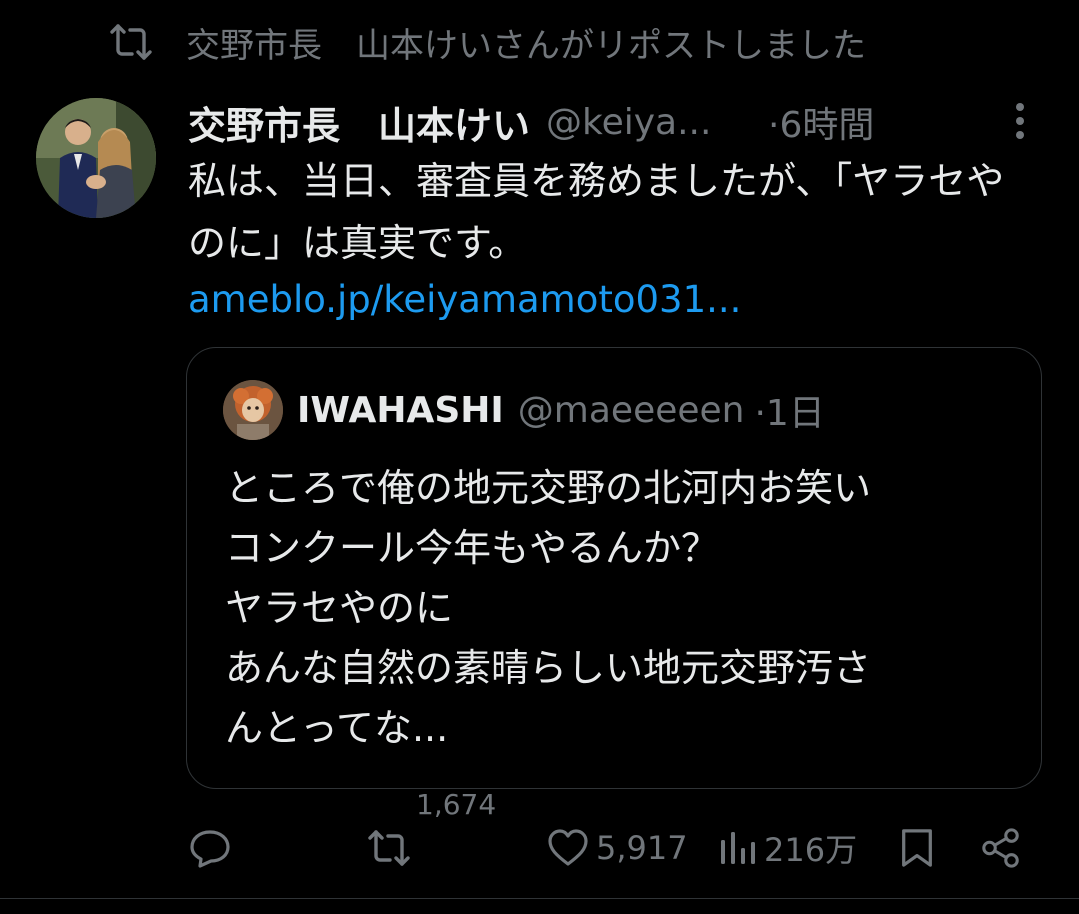 The height and width of the screenshot is (914, 1079). What do you see at coordinates (789, 413) in the screenshot?
I see `quote-timestamp: ·1日` at bounding box center [789, 413].